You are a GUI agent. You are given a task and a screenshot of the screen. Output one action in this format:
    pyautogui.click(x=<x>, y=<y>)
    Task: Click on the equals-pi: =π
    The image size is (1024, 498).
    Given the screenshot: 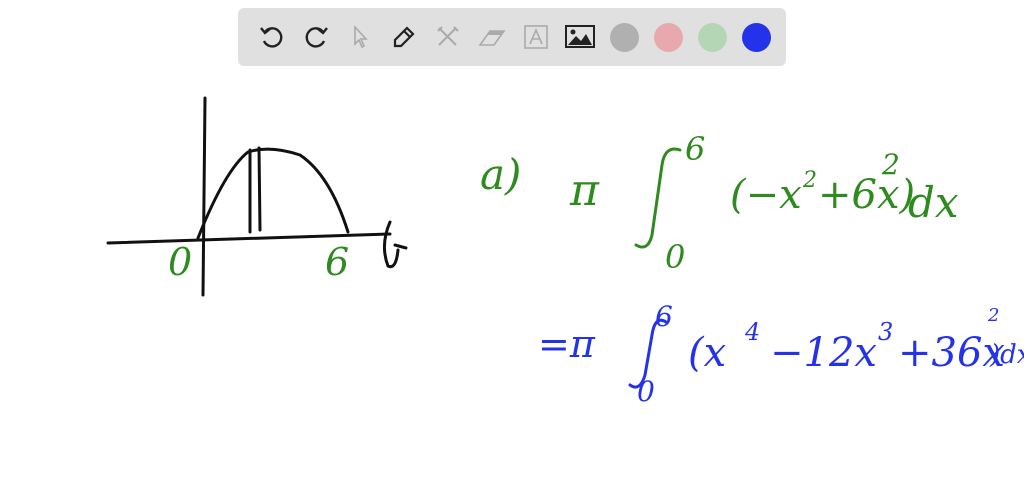 What is the action you would take?
    pyautogui.click(x=566, y=344)
    